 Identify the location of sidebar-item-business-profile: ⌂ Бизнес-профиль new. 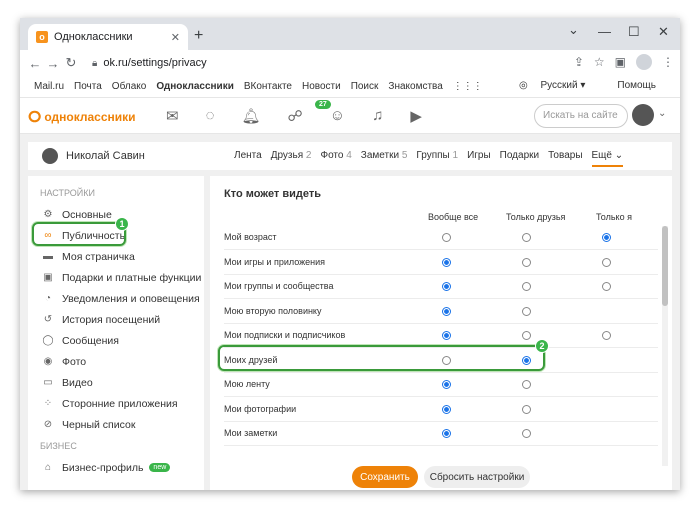
(116, 467).